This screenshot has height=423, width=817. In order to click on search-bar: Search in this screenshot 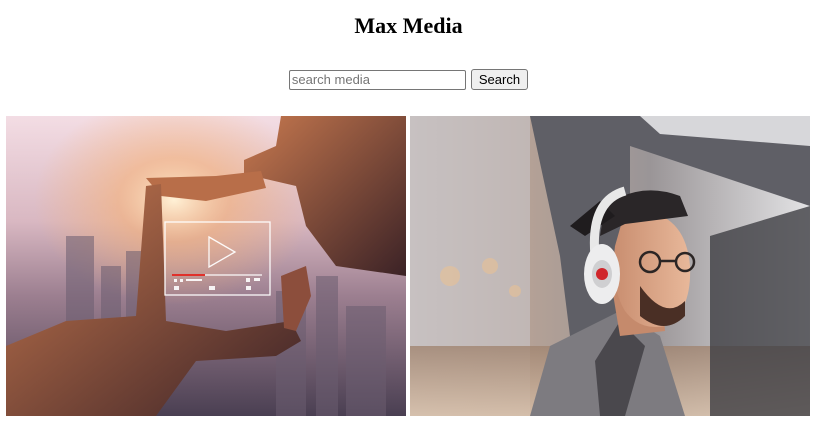, I will do `click(408, 79)`.